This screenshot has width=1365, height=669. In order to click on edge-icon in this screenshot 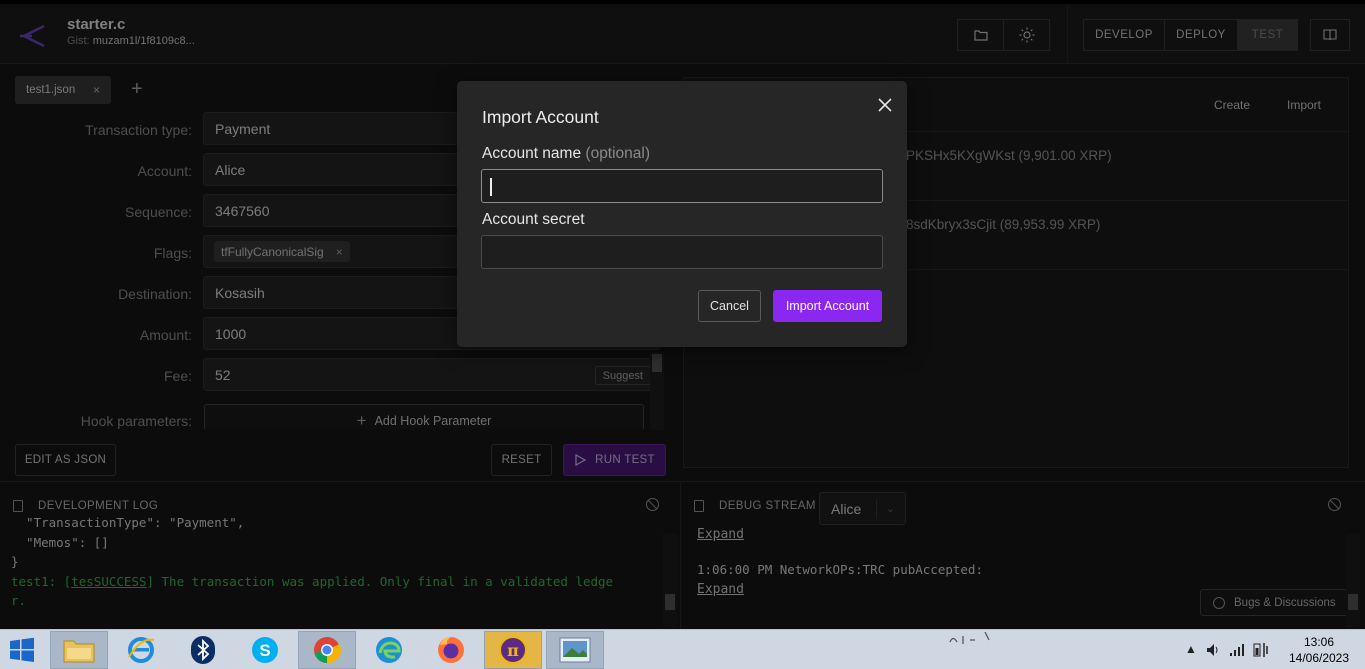, I will do `click(389, 650)`.